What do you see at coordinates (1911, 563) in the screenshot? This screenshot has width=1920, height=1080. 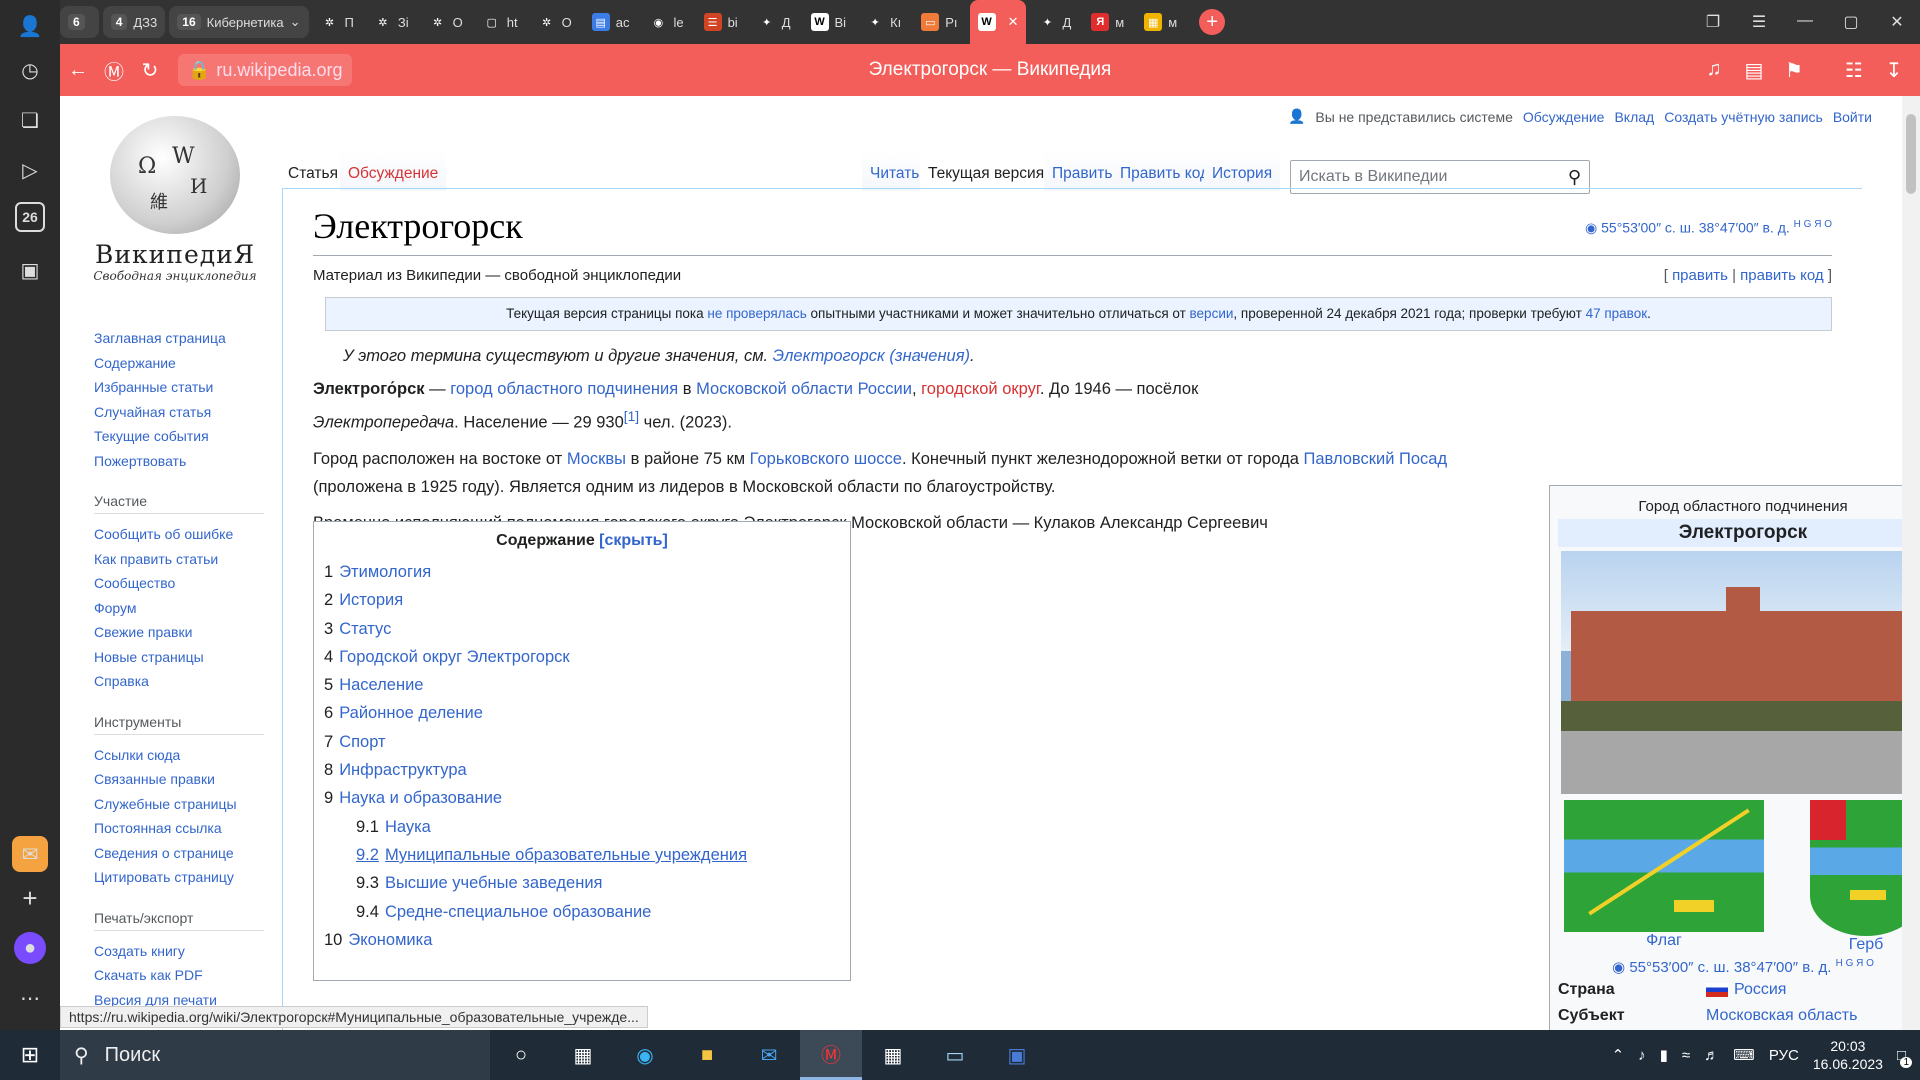 I see `page-scrollbar` at bounding box center [1911, 563].